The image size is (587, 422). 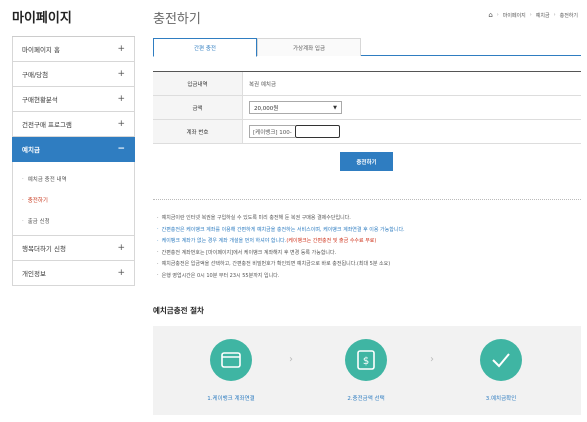 I want to click on step-item: $ 2.충전금액 선택, so click(x=366, y=370).